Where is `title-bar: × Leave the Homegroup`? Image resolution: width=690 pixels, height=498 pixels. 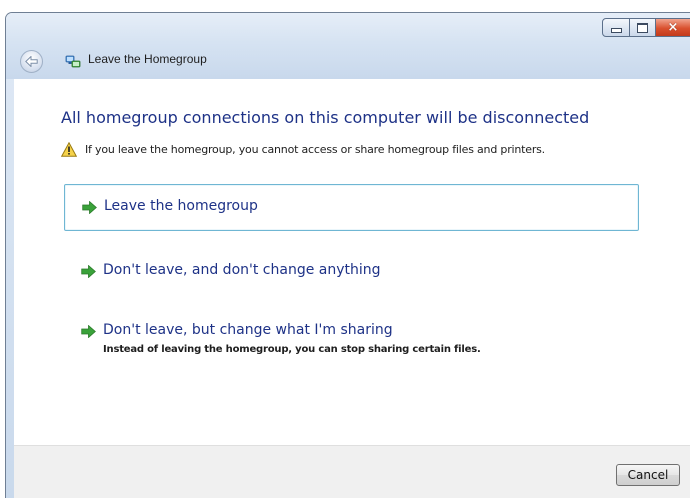
title-bar: × Leave the Homegroup is located at coordinates (348, 46).